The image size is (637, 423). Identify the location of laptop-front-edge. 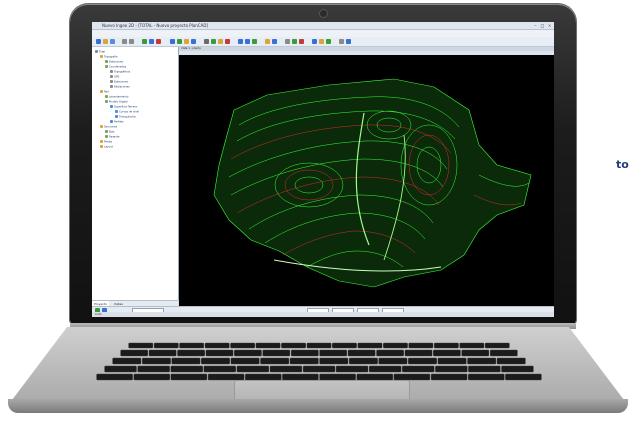
(318, 406).